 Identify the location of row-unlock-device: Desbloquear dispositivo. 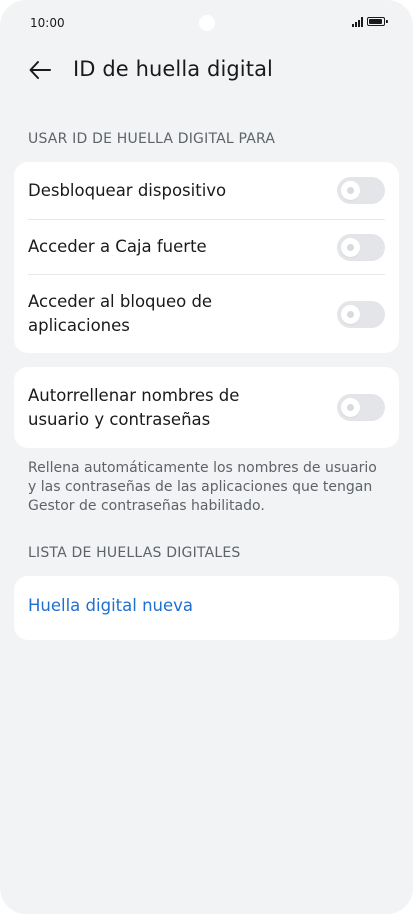
(206, 190).